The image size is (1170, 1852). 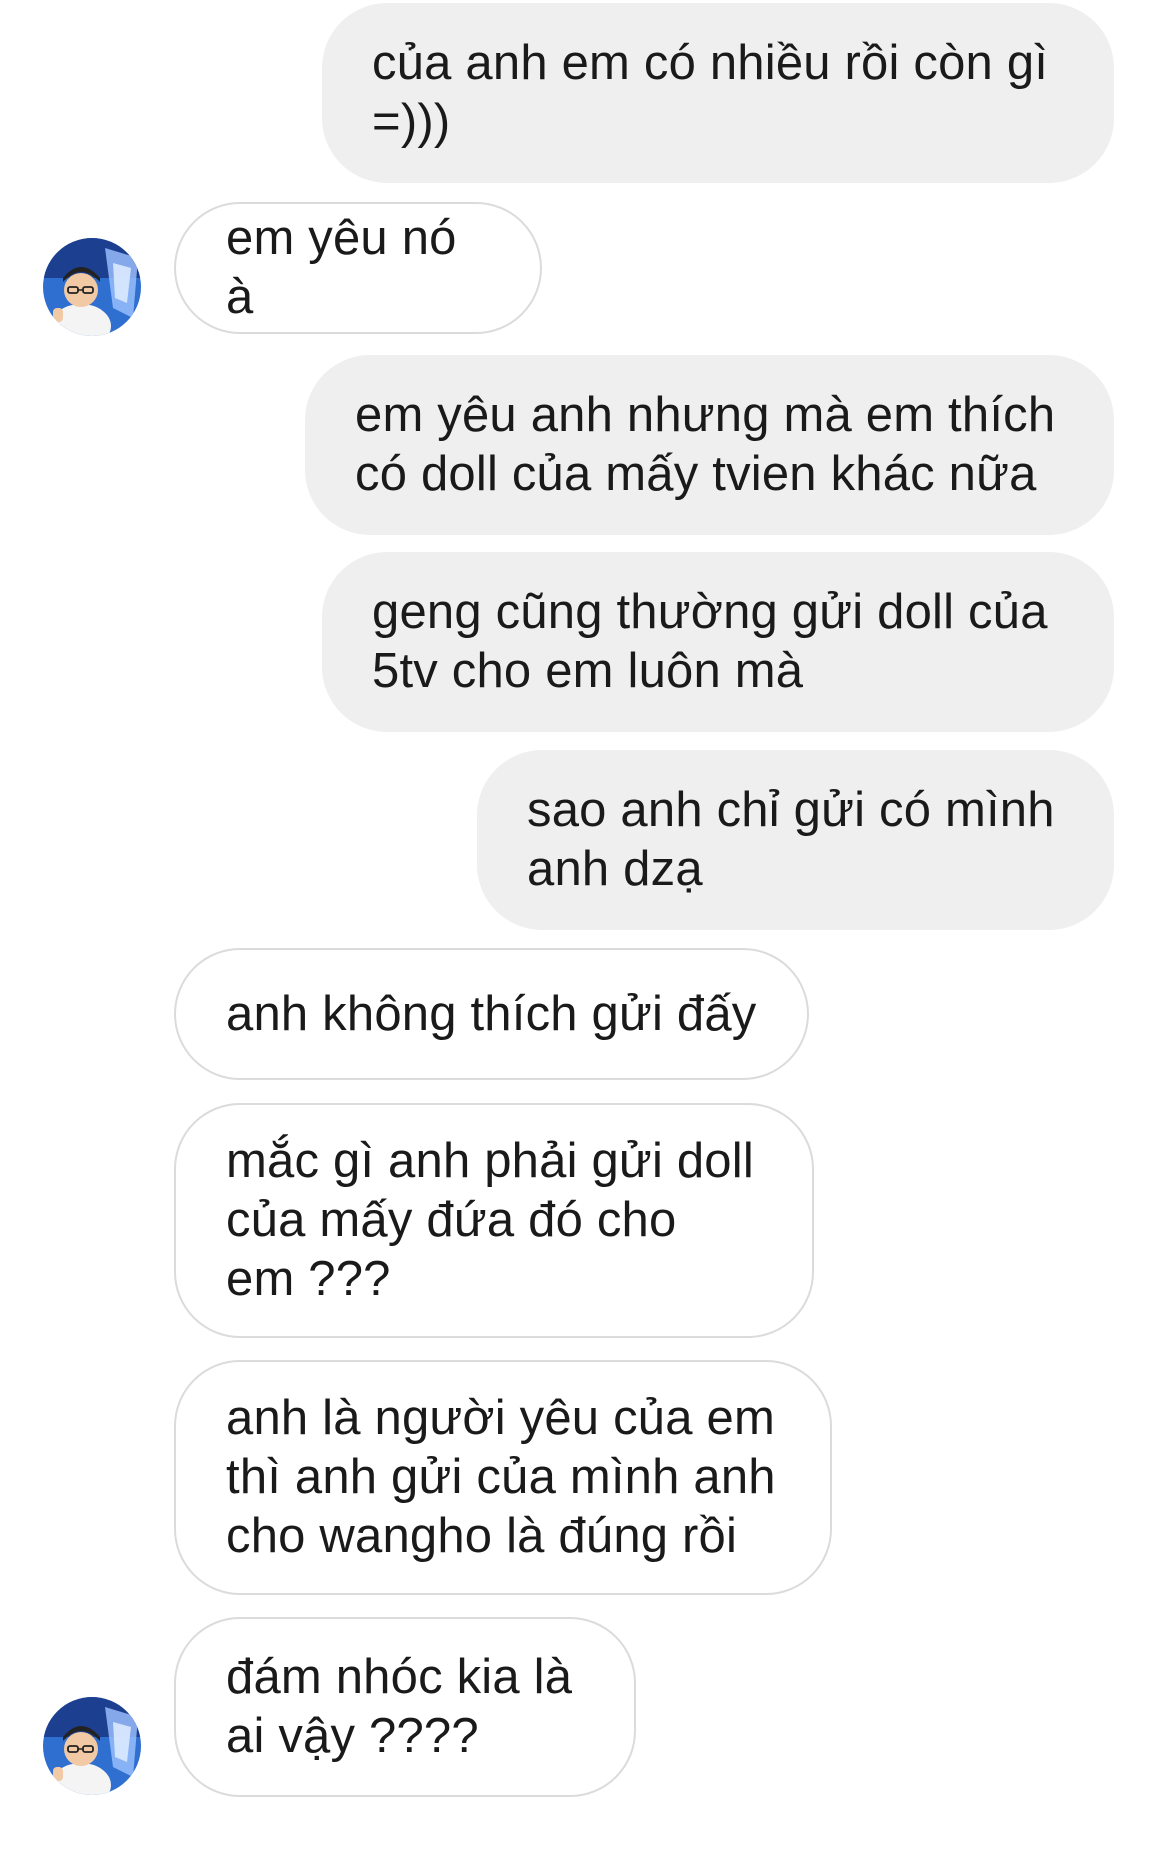 I want to click on incoming-message-bubble: anh không thích gửi đấy, so click(x=491, y=1014).